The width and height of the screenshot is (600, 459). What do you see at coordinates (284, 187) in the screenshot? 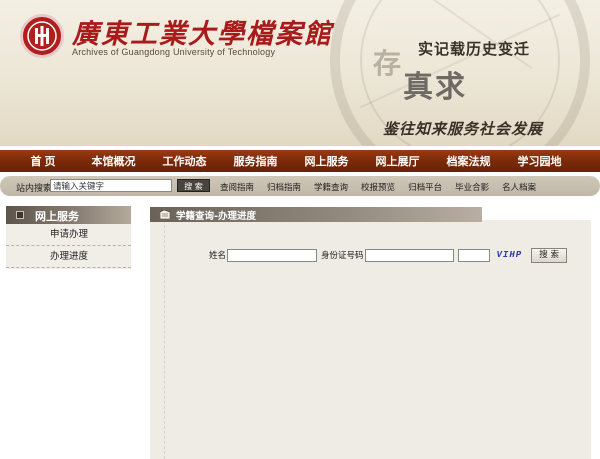
I see `quicklink-filing-guide: 归档指南` at bounding box center [284, 187].